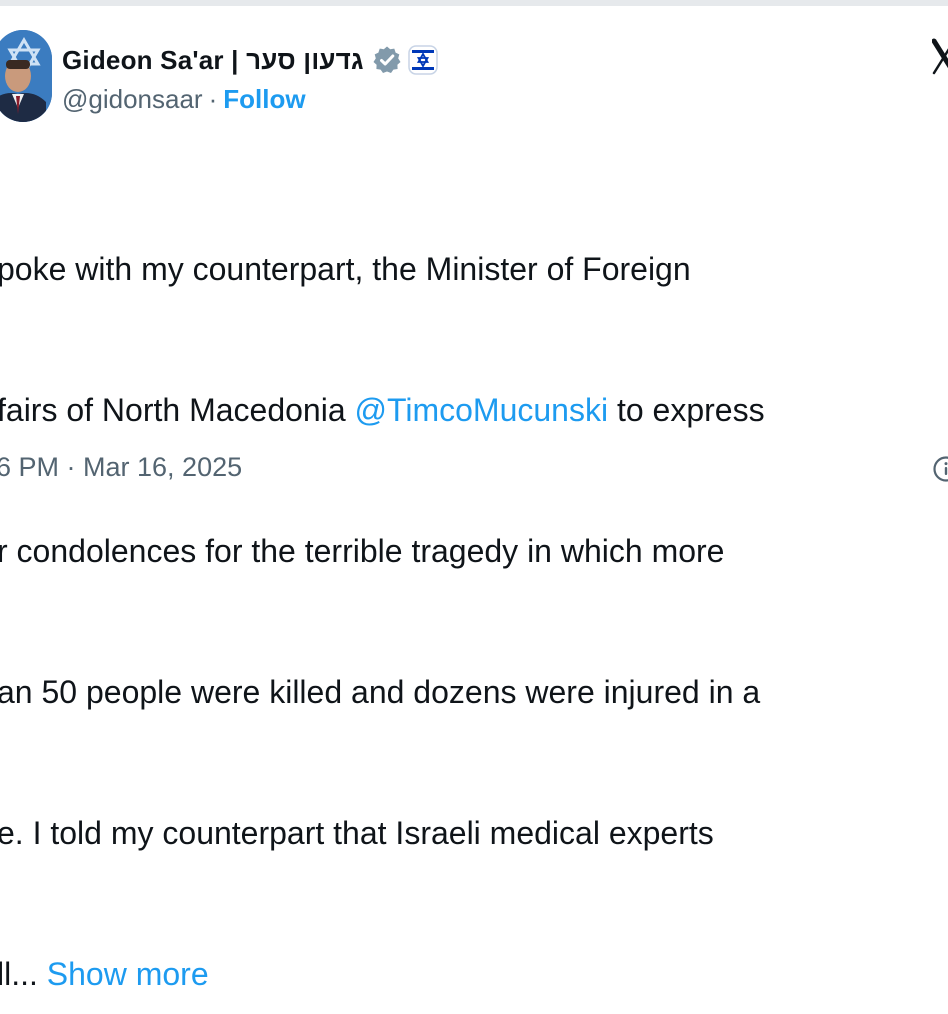  Describe the element at coordinates (482, 410) in the screenshot. I see `mention-link: @TimcoMucunski` at that location.